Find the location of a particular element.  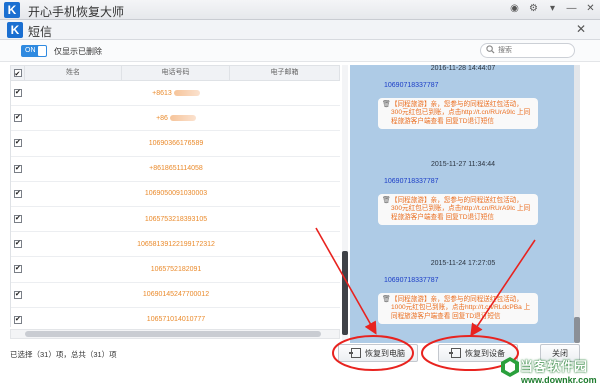

table-row: 10690366176589 is located at coordinates (175, 144).